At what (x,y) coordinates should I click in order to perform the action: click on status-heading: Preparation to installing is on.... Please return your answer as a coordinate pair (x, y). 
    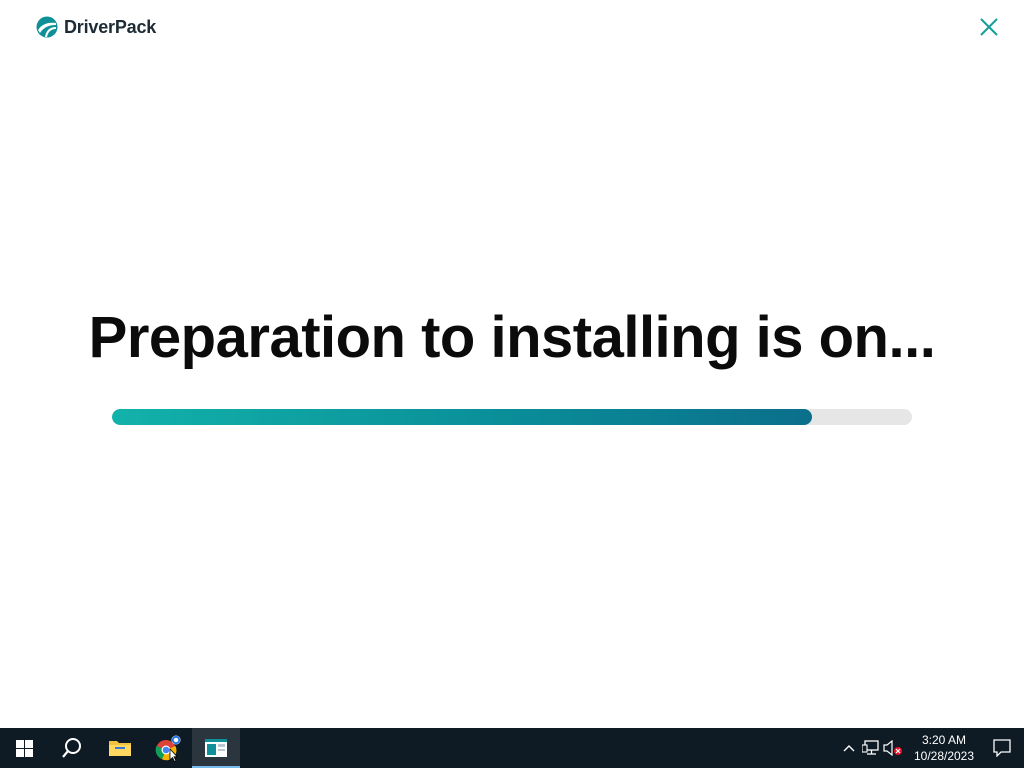
    Looking at the image, I should click on (512, 337).